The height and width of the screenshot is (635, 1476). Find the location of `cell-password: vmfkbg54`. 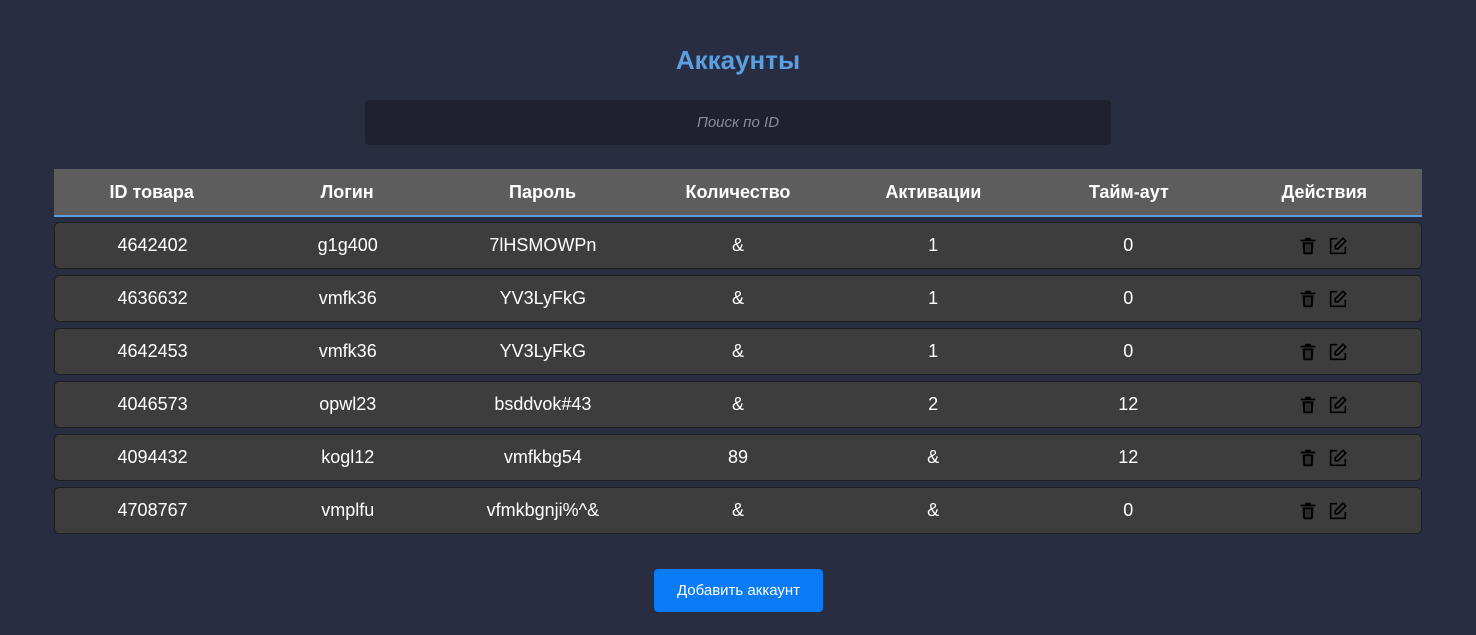

cell-password: vmfkbg54 is located at coordinates (542, 457).